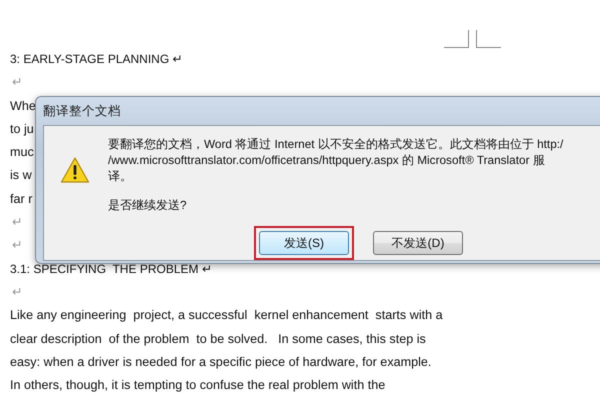 This screenshot has width=600, height=400. I want to click on text-line: In others, though, it is tempting to confuse the real problem with the, so click(198, 385).